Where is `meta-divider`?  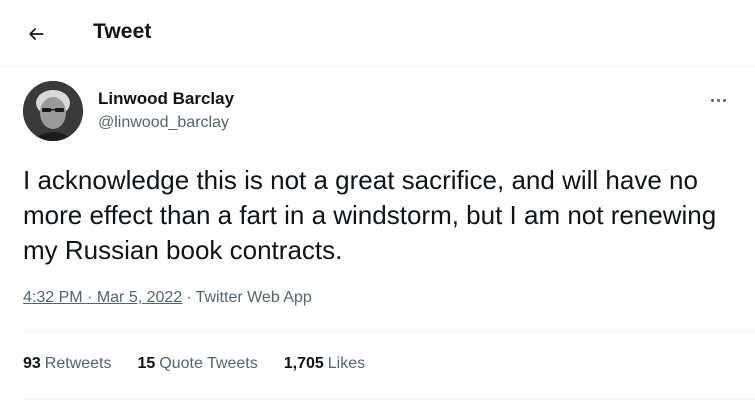 meta-divider is located at coordinates (389, 331).